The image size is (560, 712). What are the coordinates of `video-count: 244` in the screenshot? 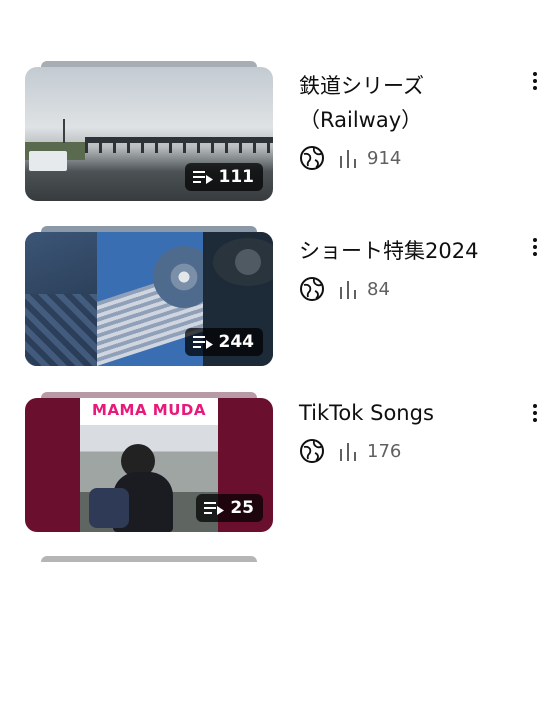 It's located at (236, 342).